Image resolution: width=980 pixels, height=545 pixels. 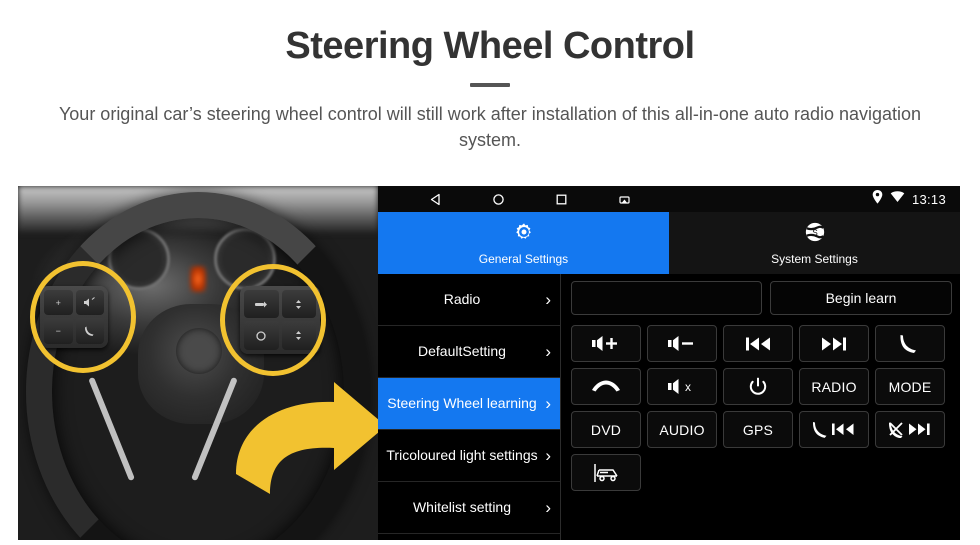 I want to click on previous-track-icon, so click(x=758, y=344).